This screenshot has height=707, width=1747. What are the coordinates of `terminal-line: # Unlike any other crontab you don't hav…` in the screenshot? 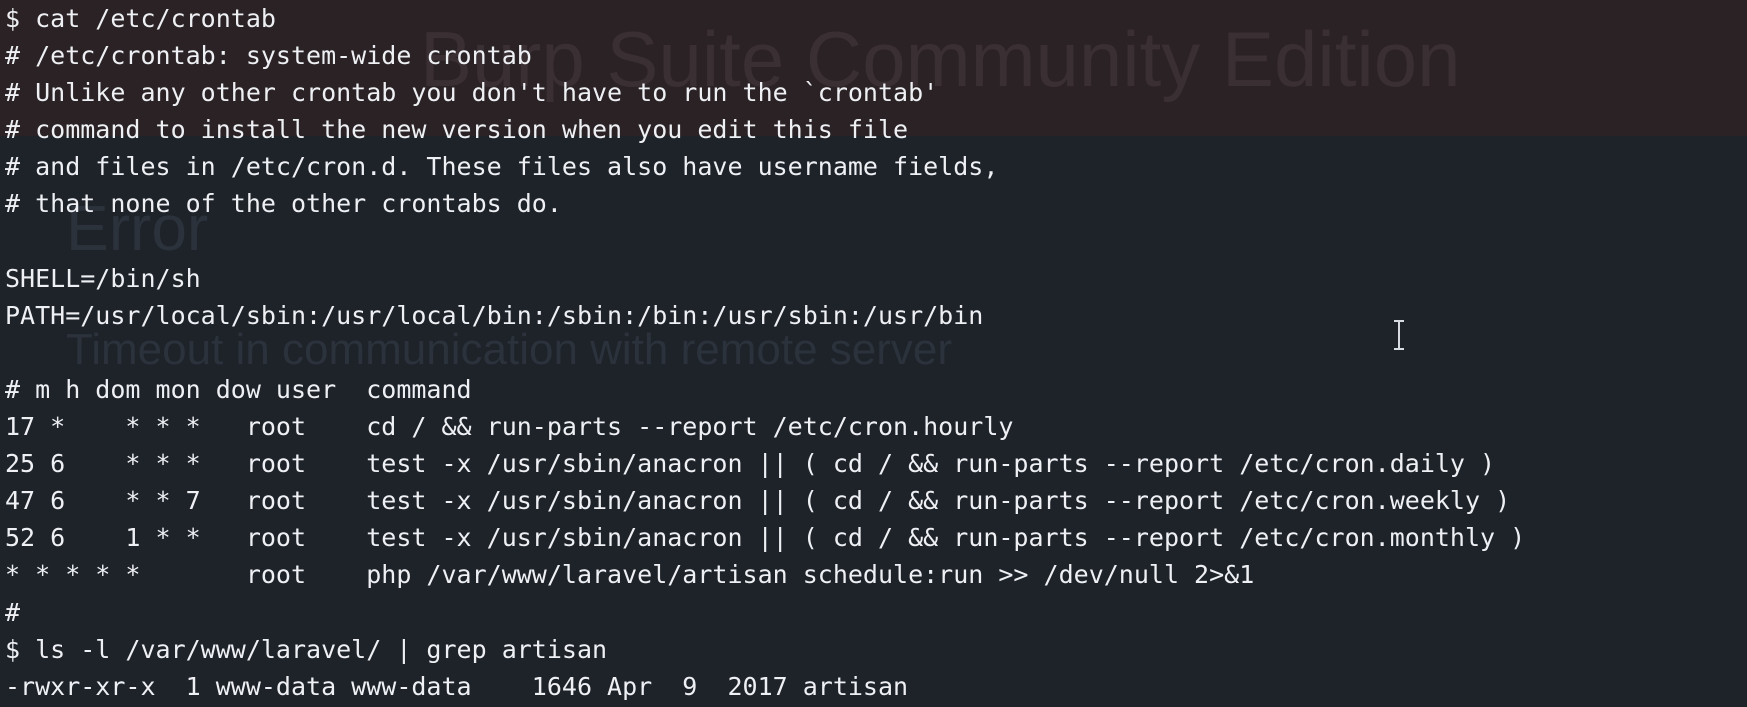 It's located at (472, 93).